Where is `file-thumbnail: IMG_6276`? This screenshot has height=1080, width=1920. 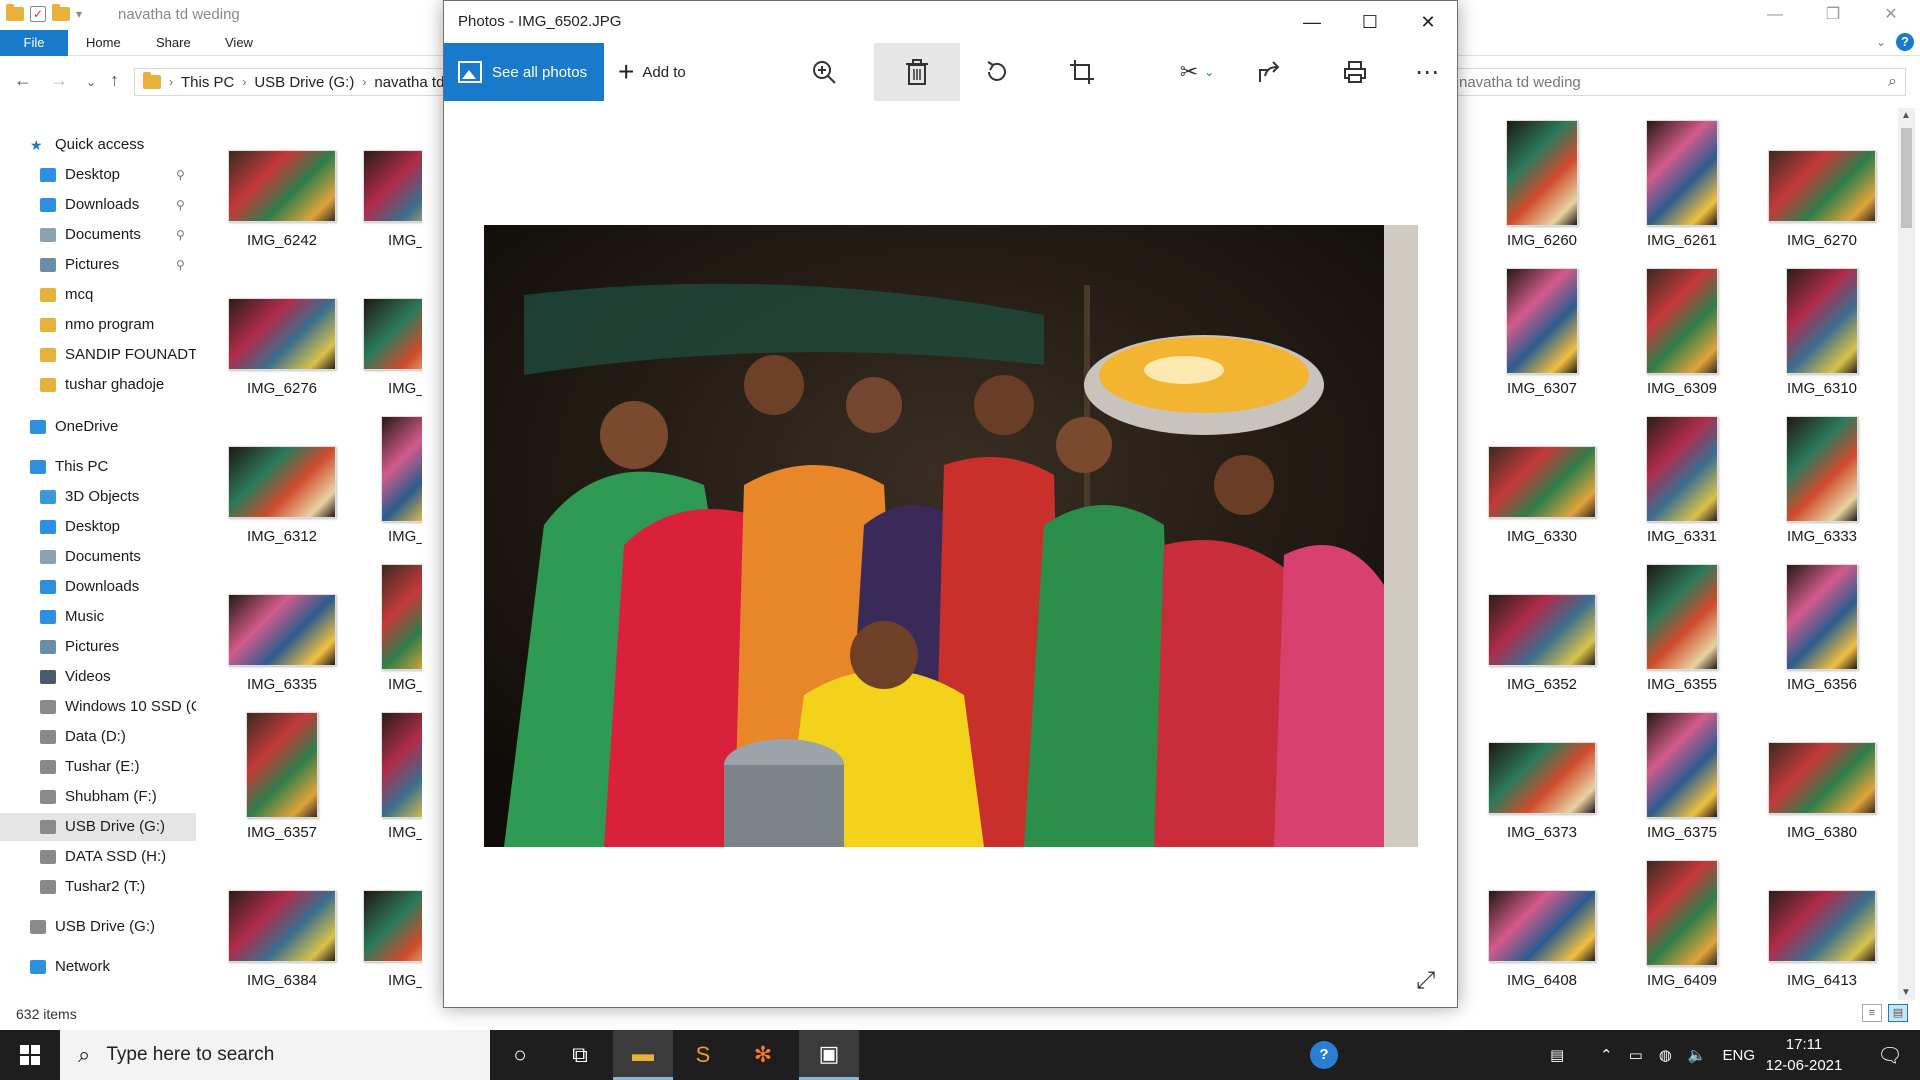
file-thumbnail: IMG_6276 is located at coordinates (282, 338).